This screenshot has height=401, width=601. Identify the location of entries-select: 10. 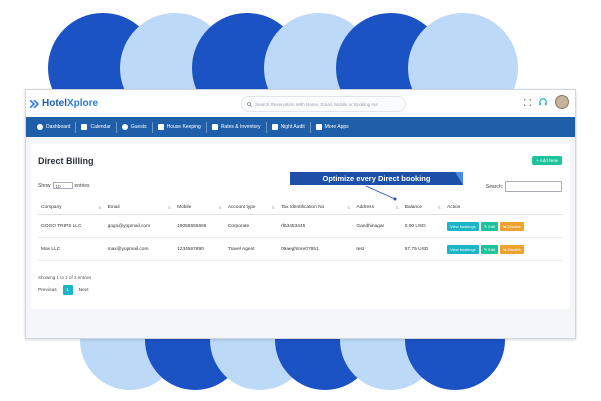
(62, 185).